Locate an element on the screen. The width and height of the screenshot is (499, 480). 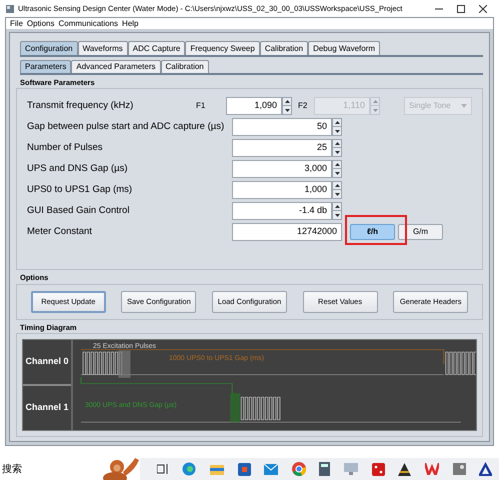
parameter-label: UPS and DNS Gap (µs) is located at coordinates (78, 169).